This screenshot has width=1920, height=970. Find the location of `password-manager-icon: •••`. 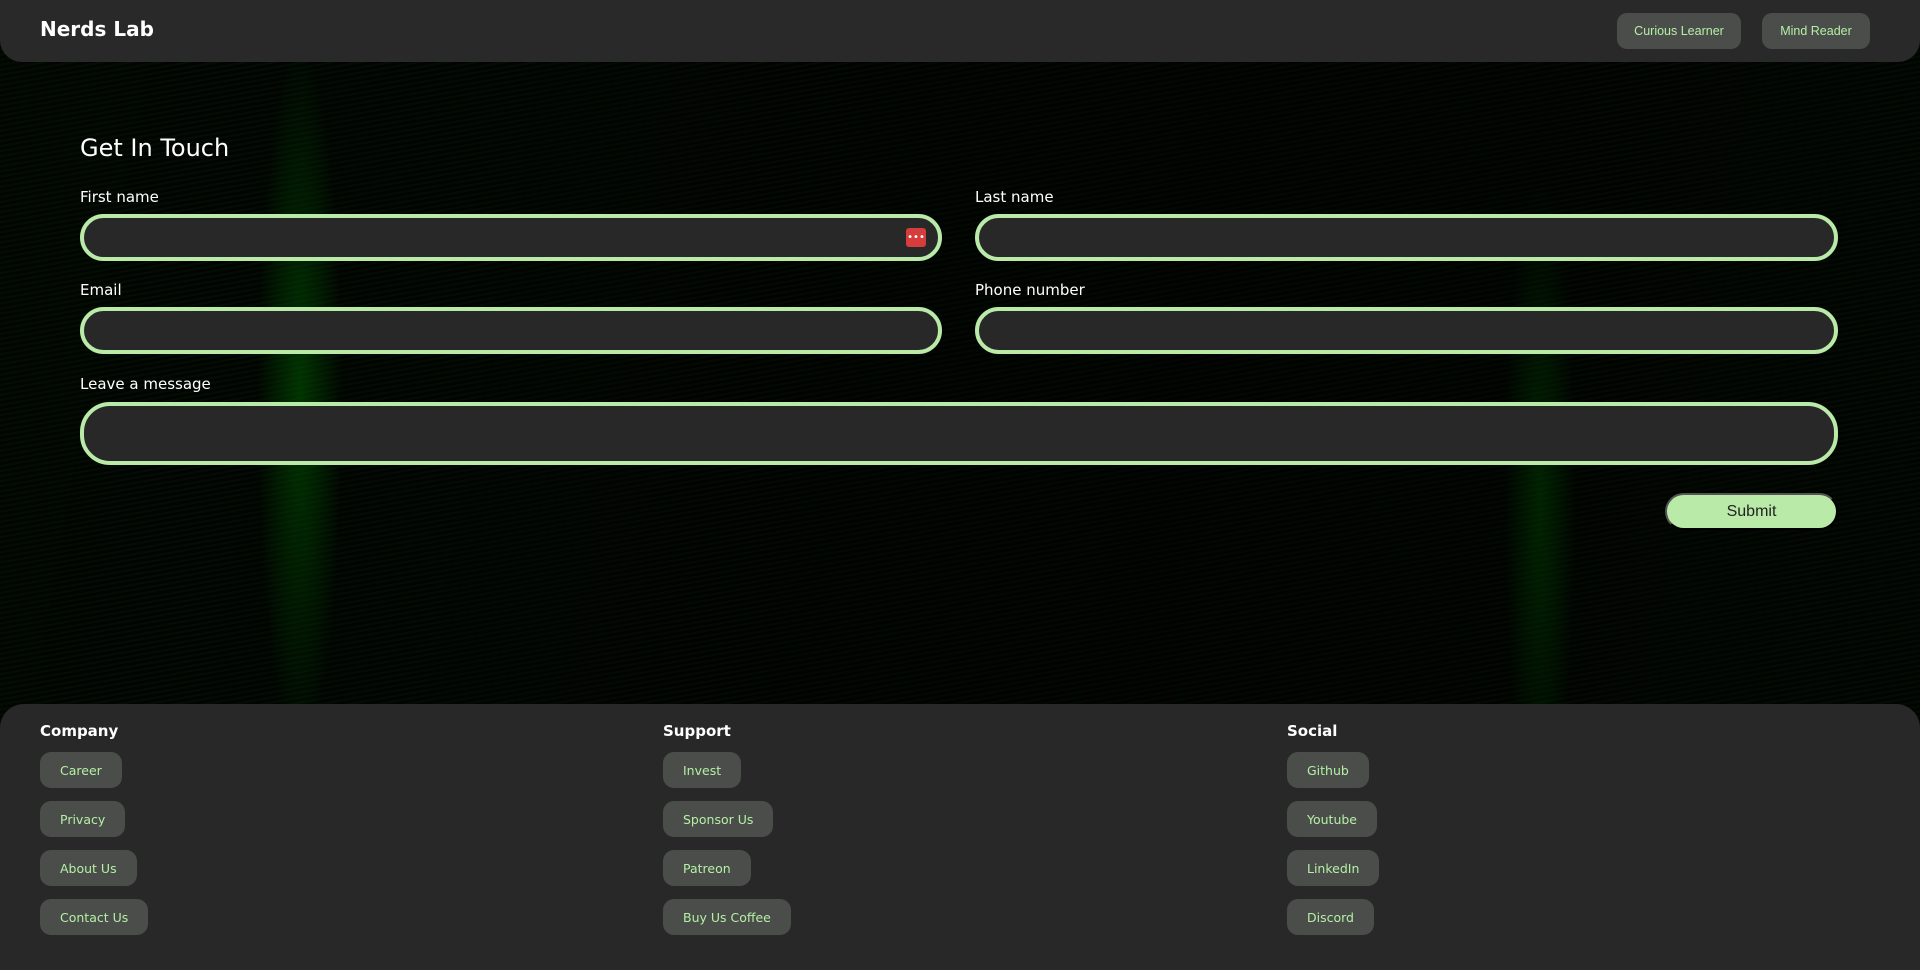

password-manager-icon: ••• is located at coordinates (916, 237).